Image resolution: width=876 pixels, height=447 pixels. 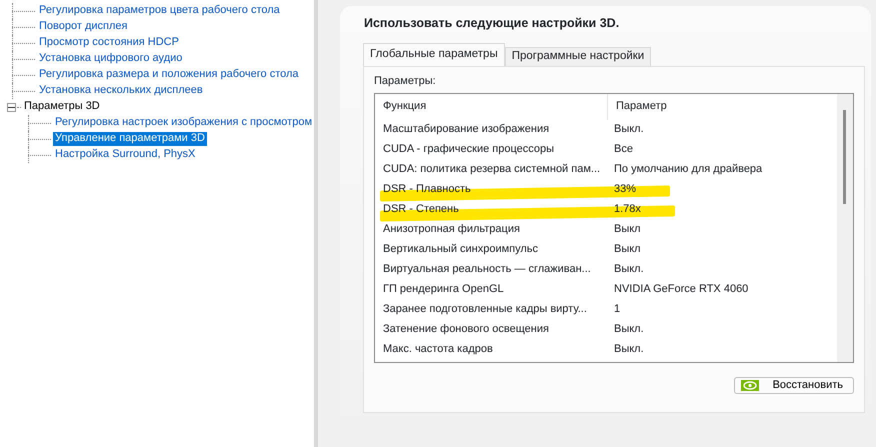 What do you see at coordinates (578, 56) in the screenshot?
I see `tab: Программные настройки` at bounding box center [578, 56].